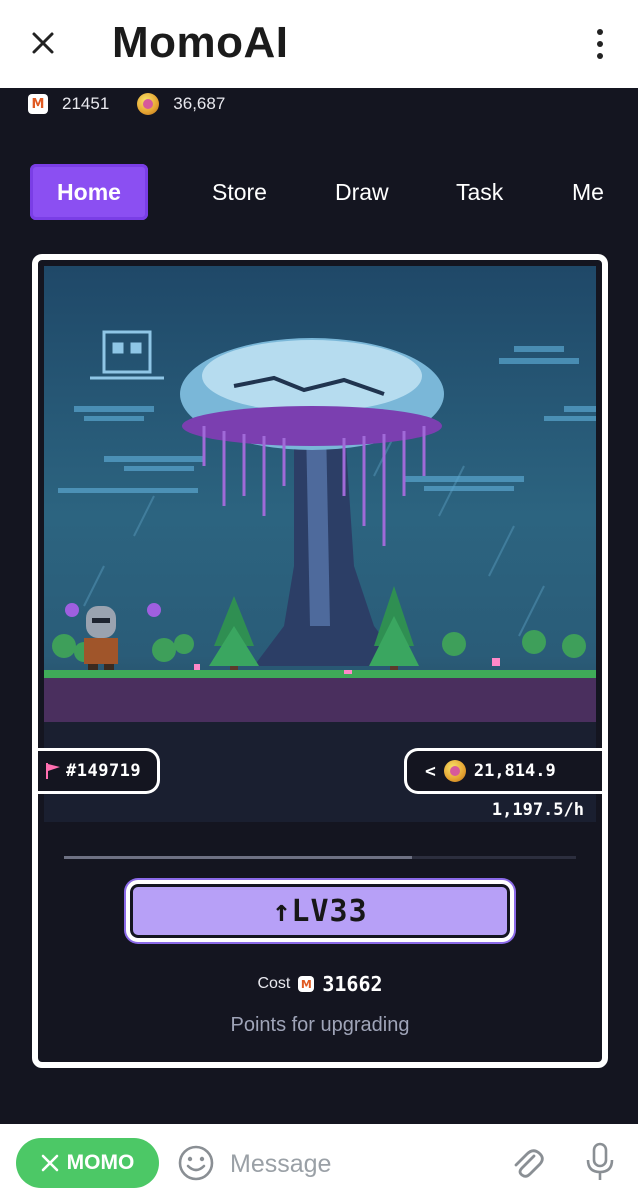  Describe the element at coordinates (89, 192) in the screenshot. I see `tab-home: Home` at that location.